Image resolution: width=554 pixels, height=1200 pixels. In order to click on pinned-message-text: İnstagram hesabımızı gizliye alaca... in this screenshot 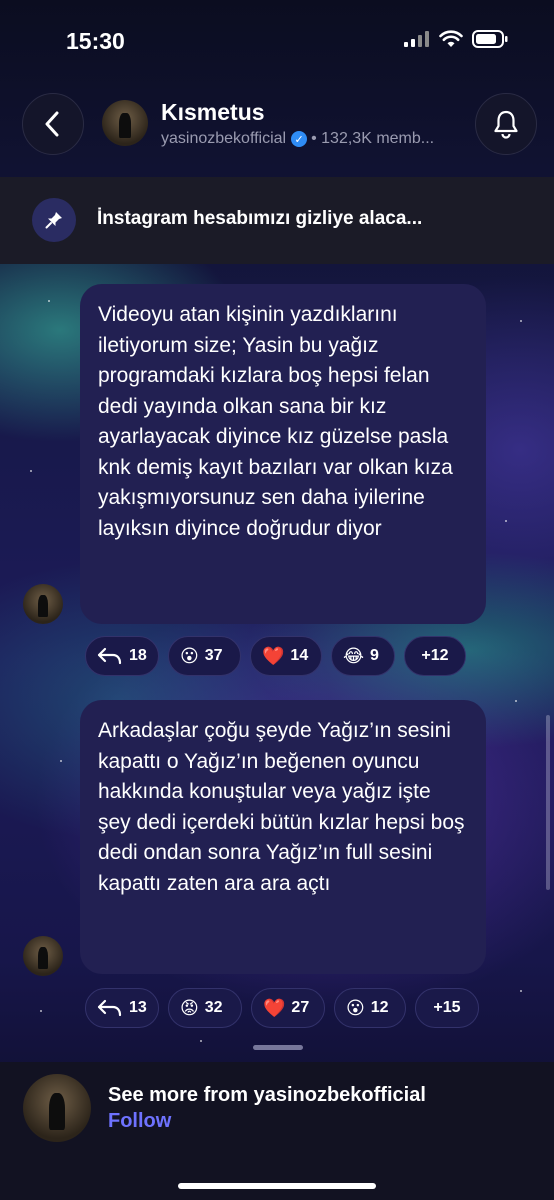, I will do `click(260, 218)`.